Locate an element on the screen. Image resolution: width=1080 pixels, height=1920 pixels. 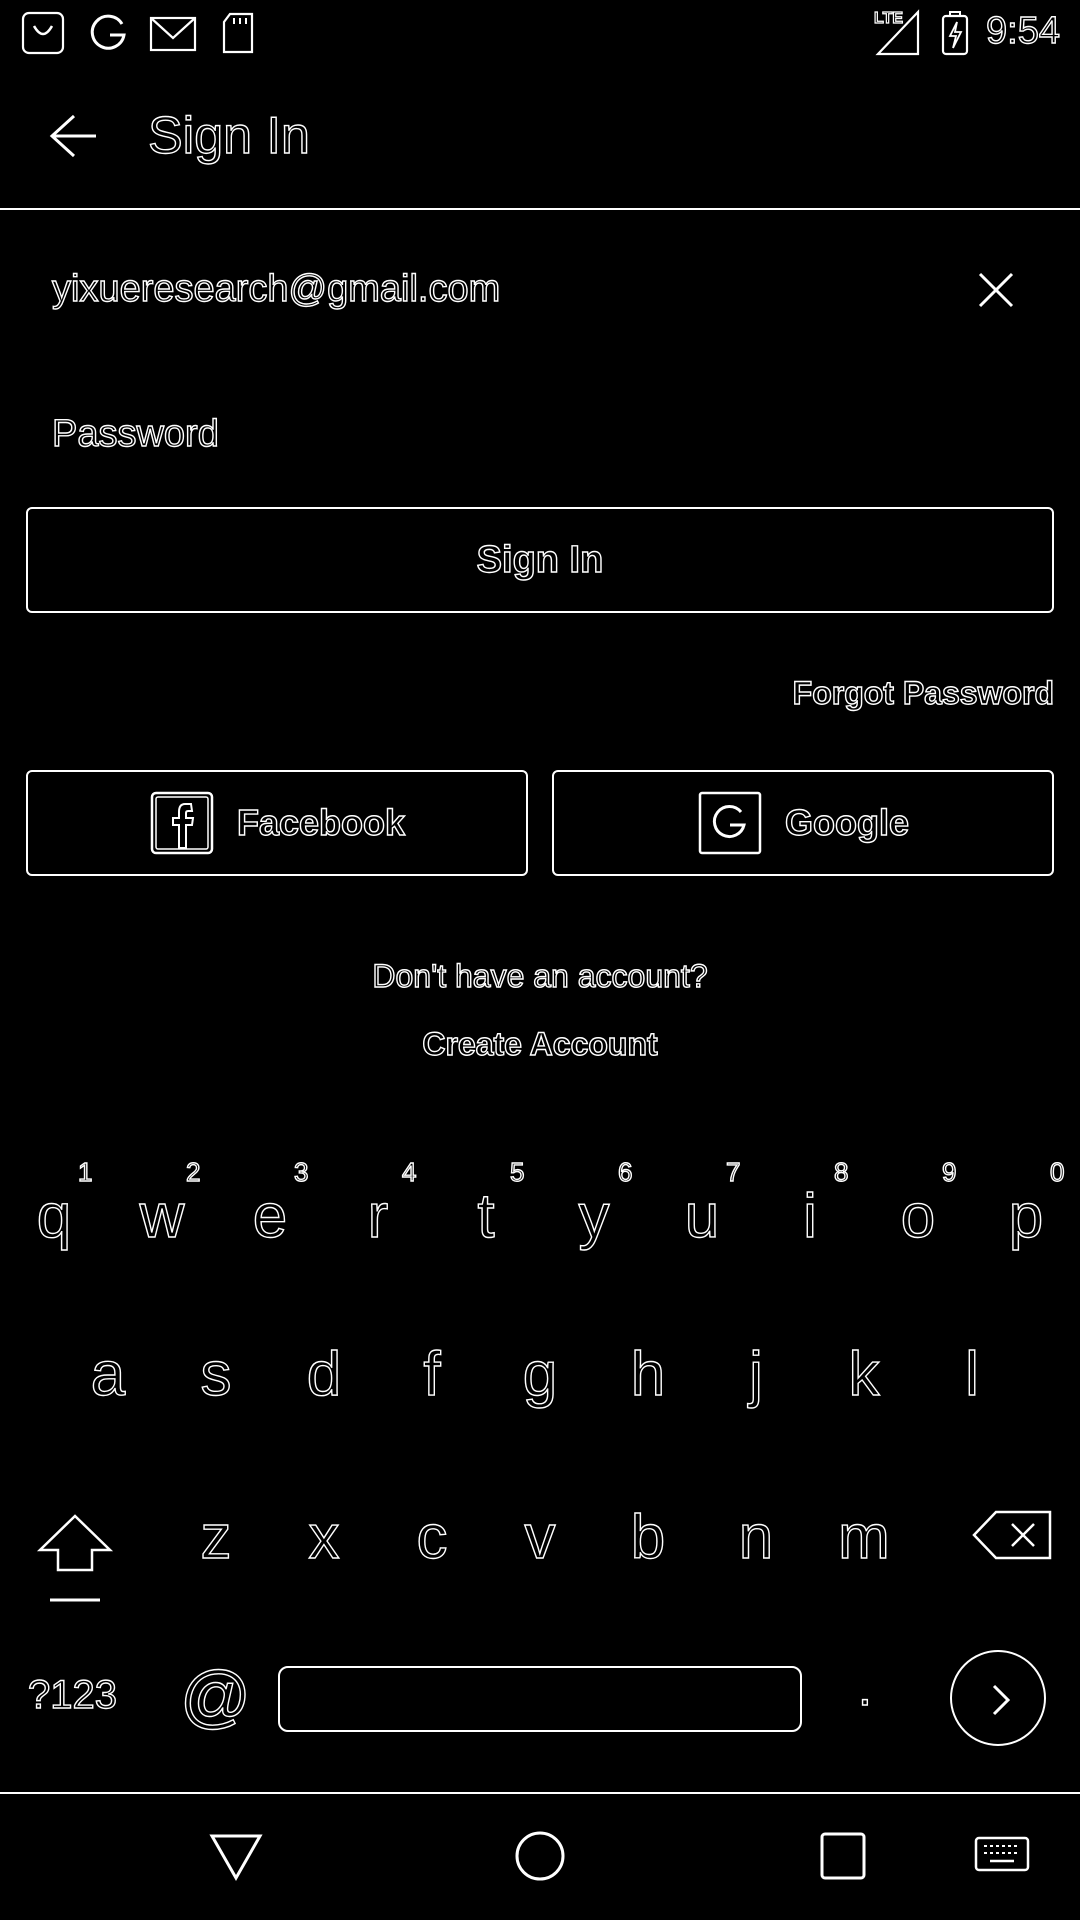
key-e: 3e is located at coordinates (270, 1213).